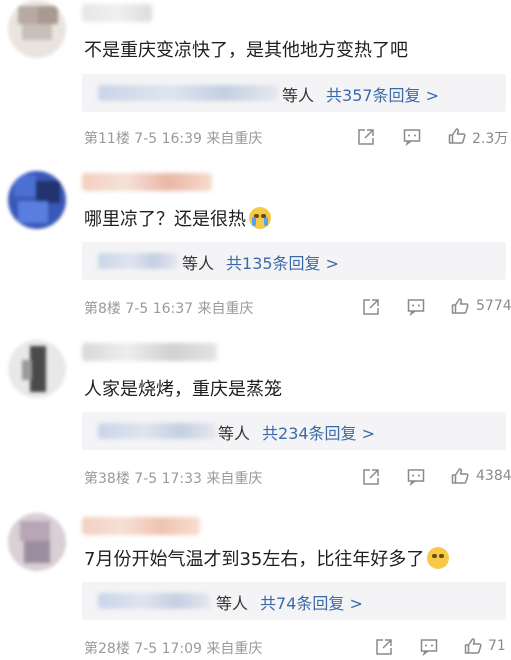 This screenshot has height=660, width=511. Describe the element at coordinates (168, 649) in the screenshot. I see `comment-date: 7-5 17:09` at that location.